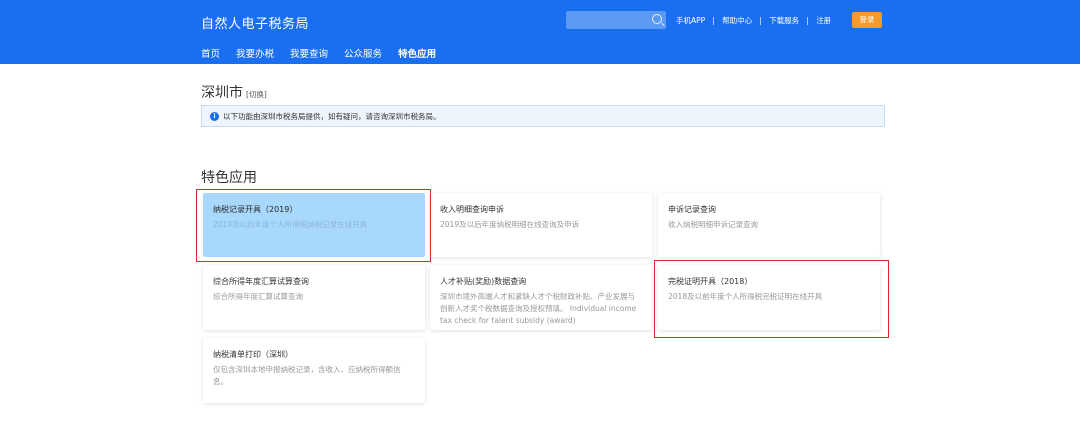  Describe the element at coordinates (253, 354) in the screenshot. I see `card-title: 纳税清单打印（深圳）` at that location.